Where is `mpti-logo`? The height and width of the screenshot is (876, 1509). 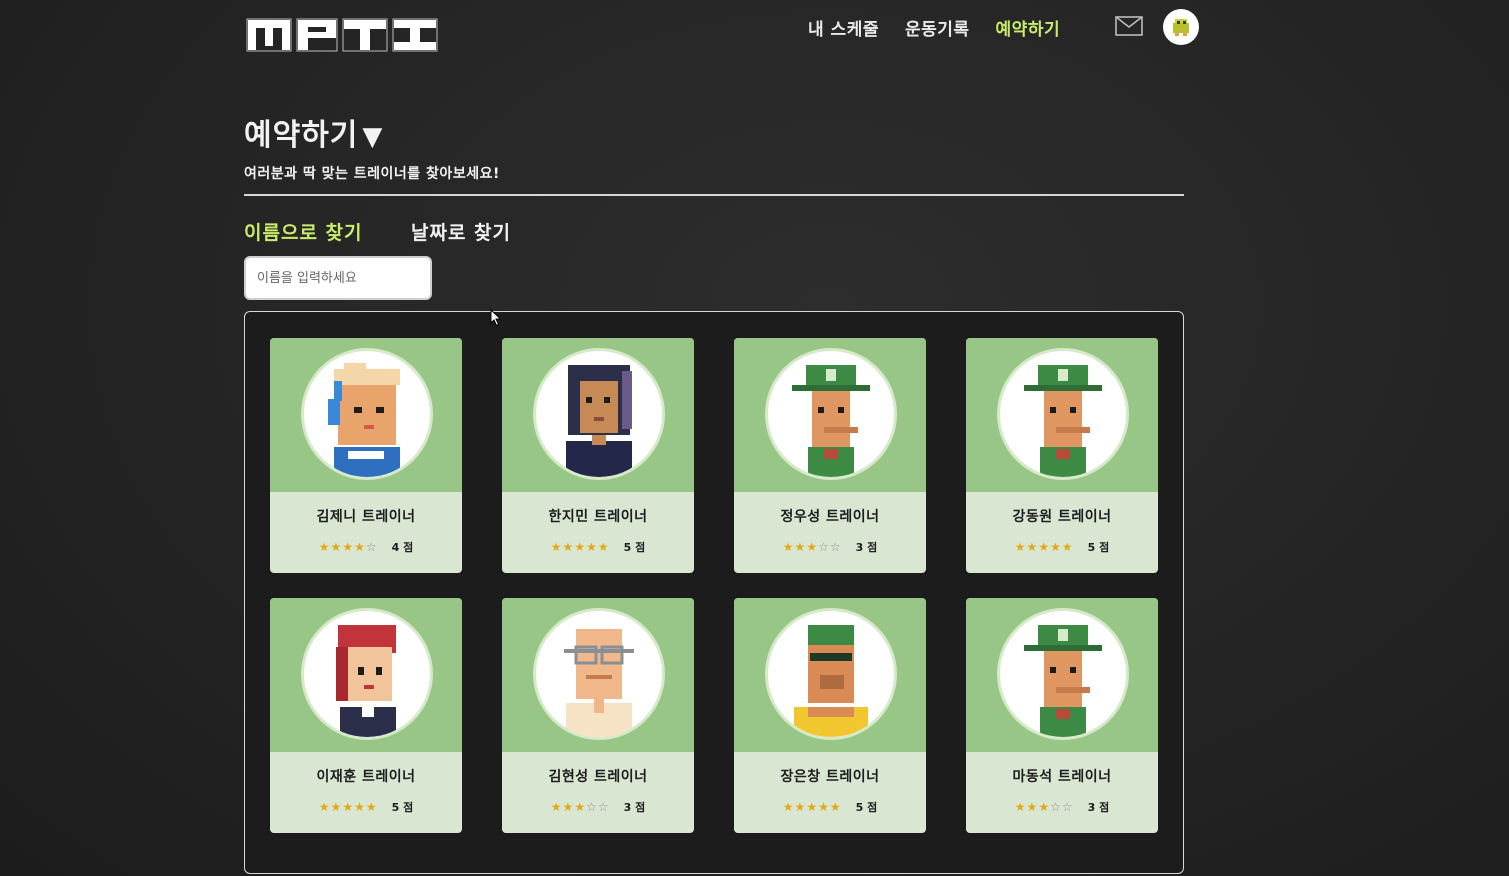
mpti-logo is located at coordinates (342, 35).